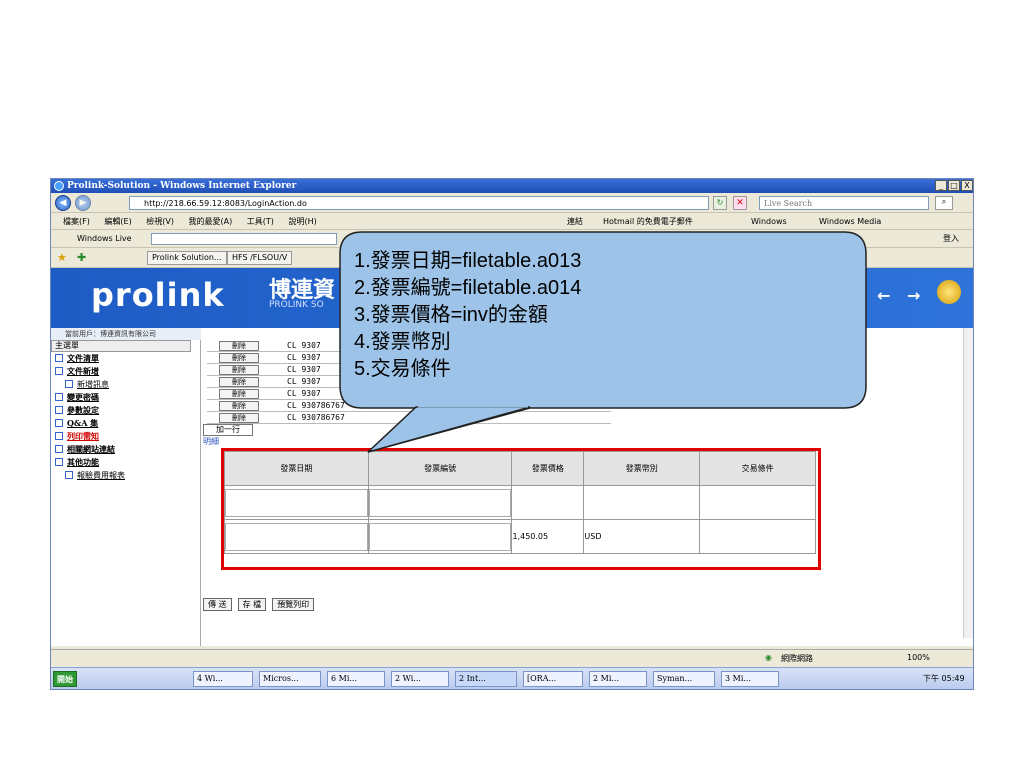 The width and height of the screenshot is (1024, 768). I want to click on favorites-star-icon: ★, so click(62, 257).